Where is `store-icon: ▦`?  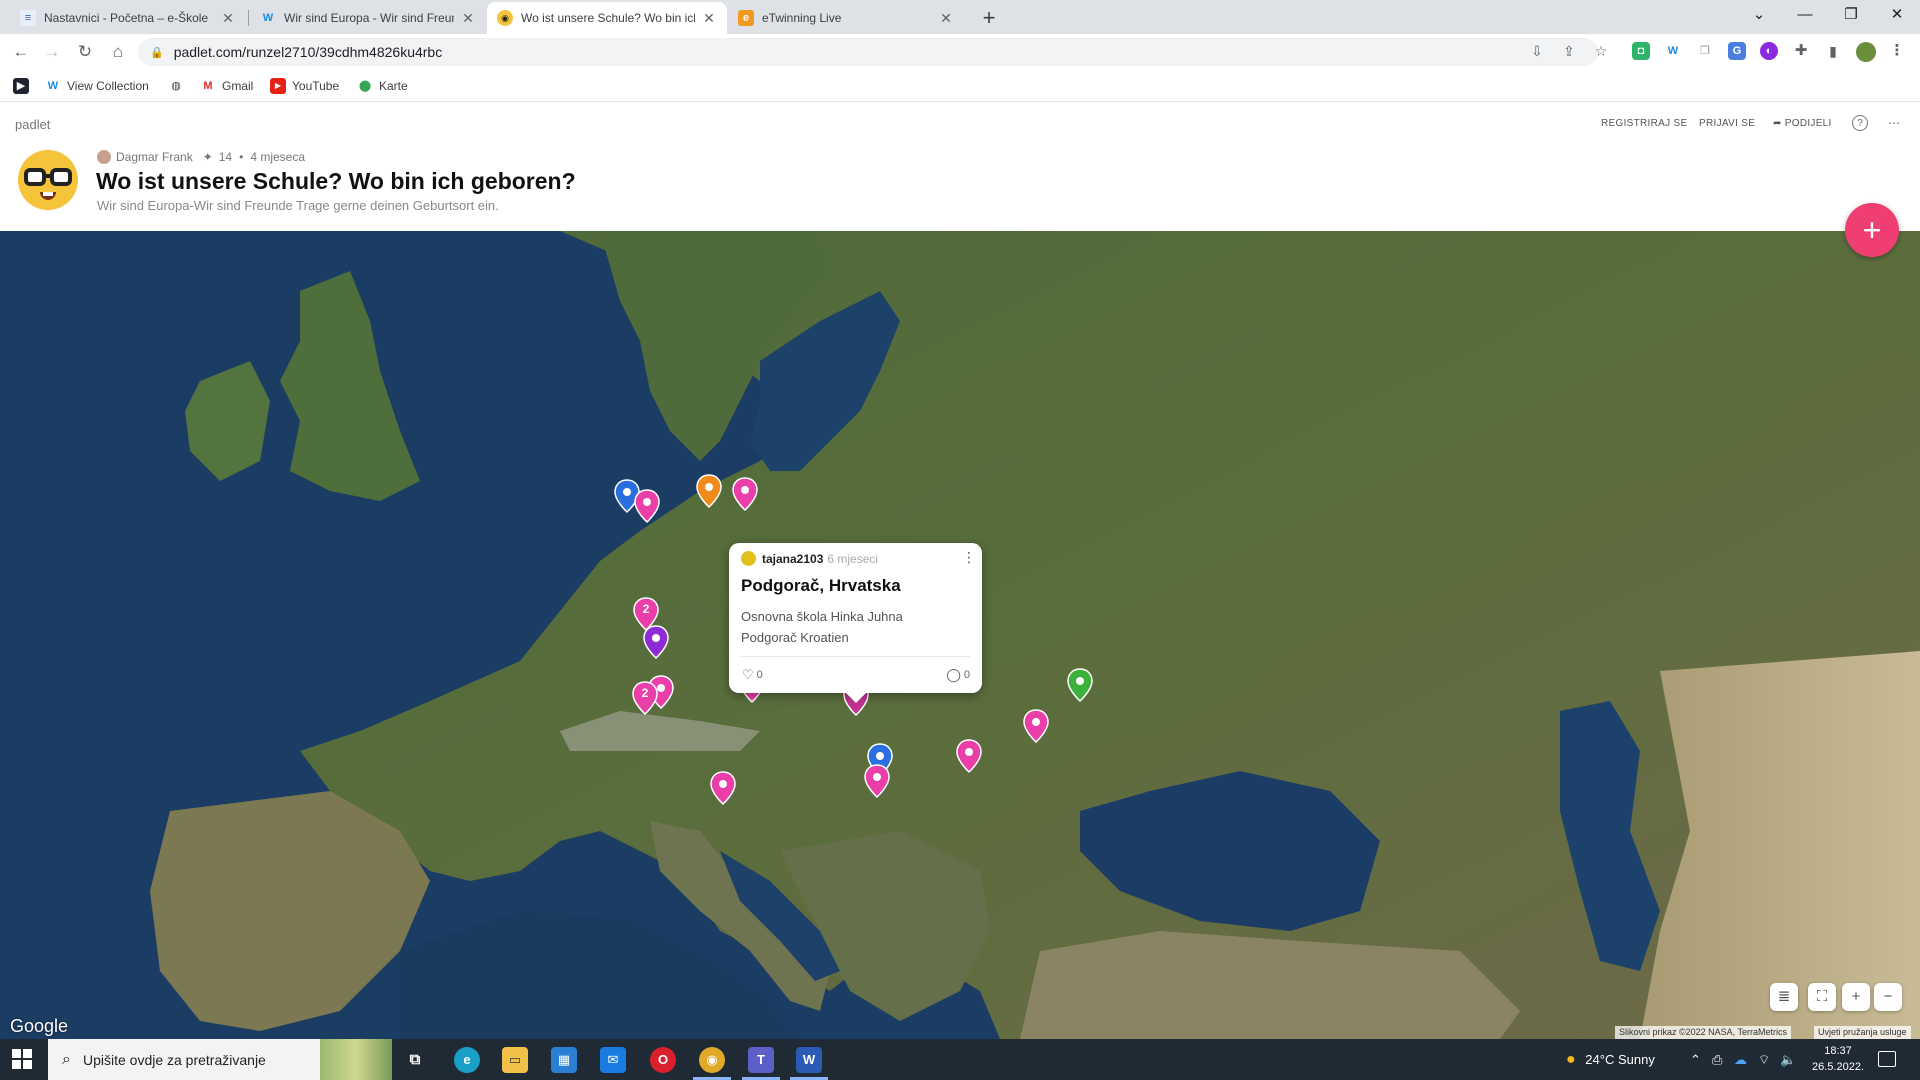
store-icon: ▦ is located at coordinates (564, 1060).